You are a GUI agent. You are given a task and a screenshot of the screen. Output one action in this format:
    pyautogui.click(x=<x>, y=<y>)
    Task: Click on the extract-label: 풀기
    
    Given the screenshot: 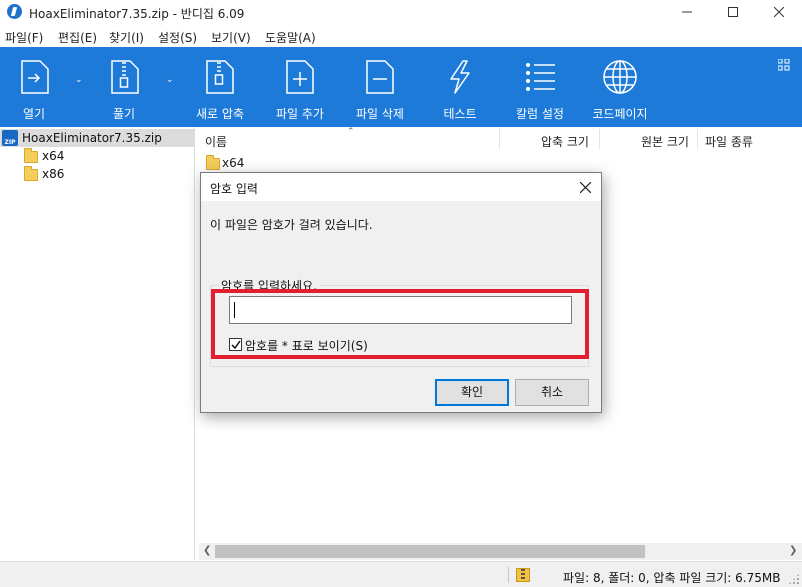 What is the action you would take?
    pyautogui.click(x=124, y=114)
    